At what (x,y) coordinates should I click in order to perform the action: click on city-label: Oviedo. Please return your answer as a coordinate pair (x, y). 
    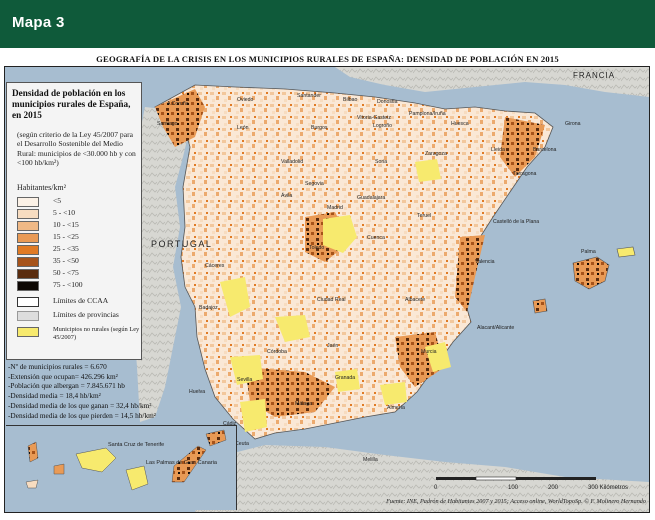
    Looking at the image, I should click on (245, 100).